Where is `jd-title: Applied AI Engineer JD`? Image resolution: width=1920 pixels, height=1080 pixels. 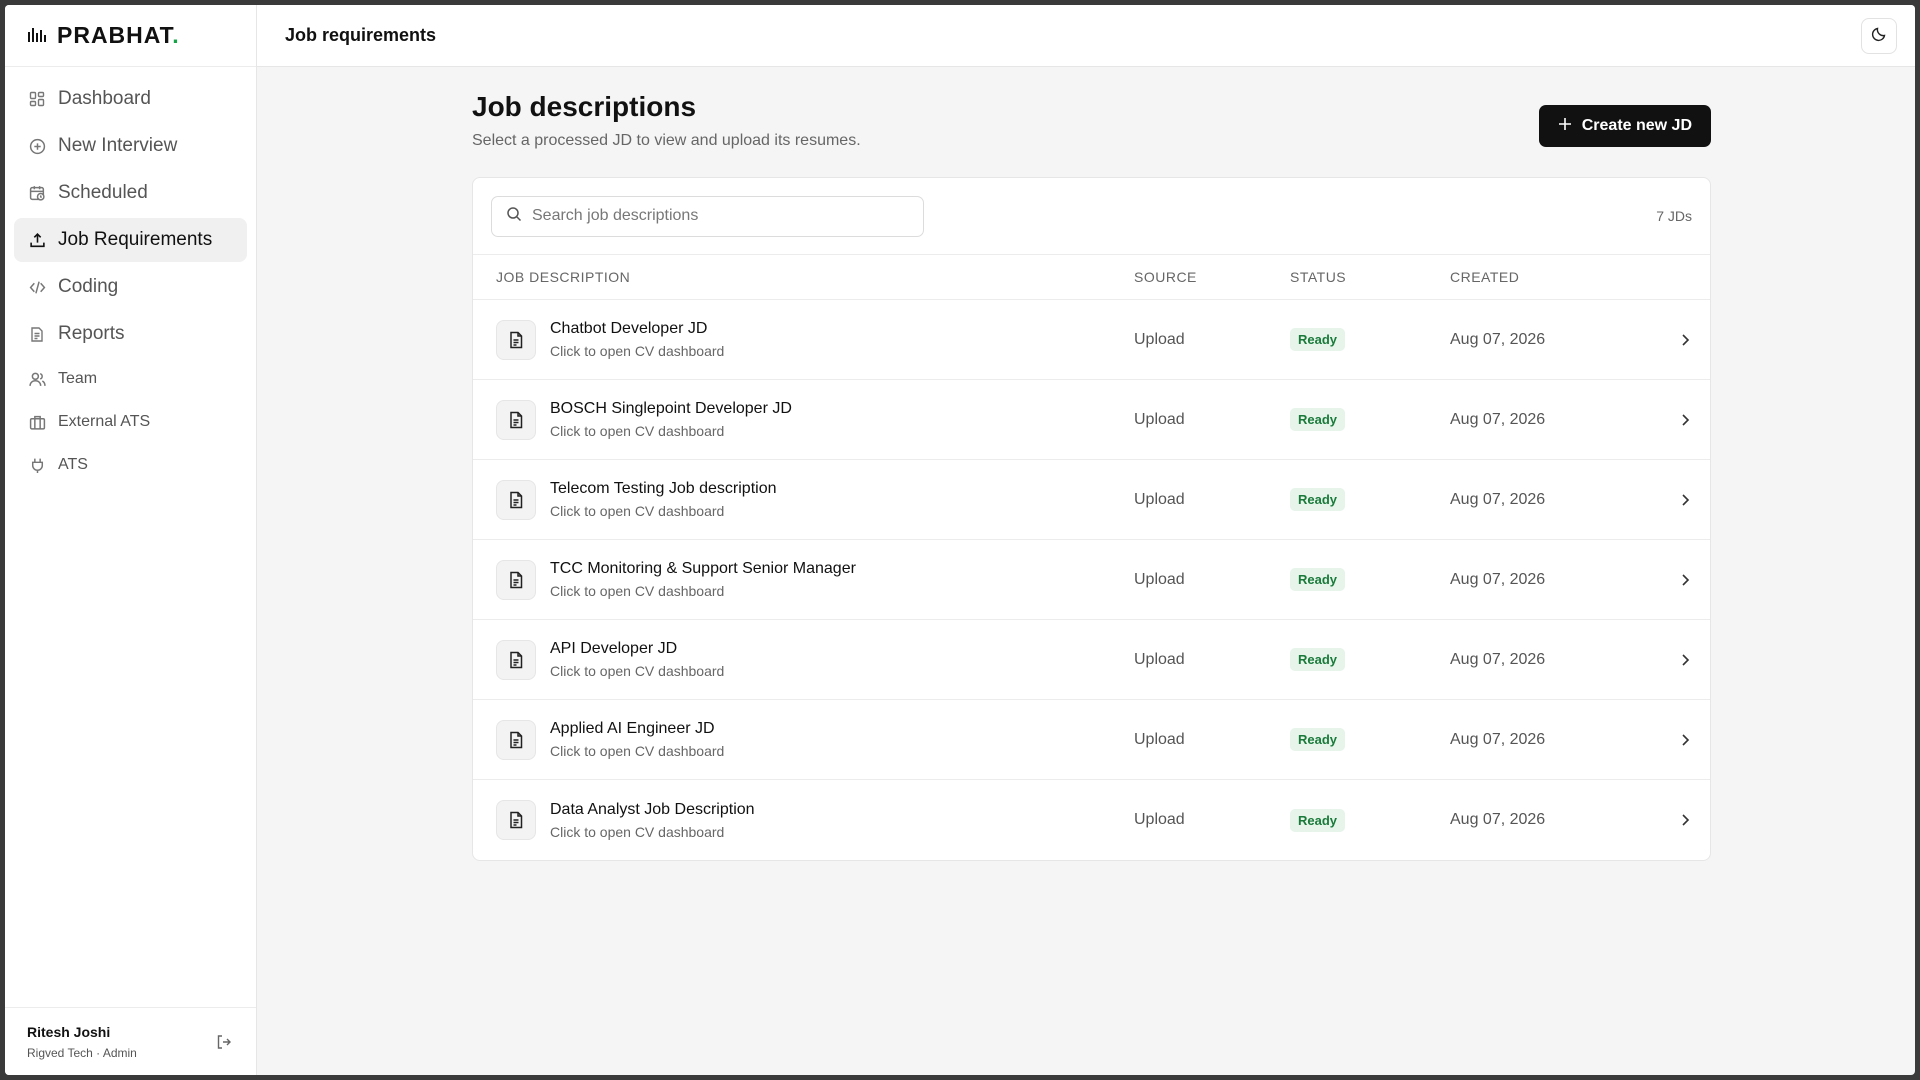
jd-title: Applied AI Engineer JD is located at coordinates (632, 728).